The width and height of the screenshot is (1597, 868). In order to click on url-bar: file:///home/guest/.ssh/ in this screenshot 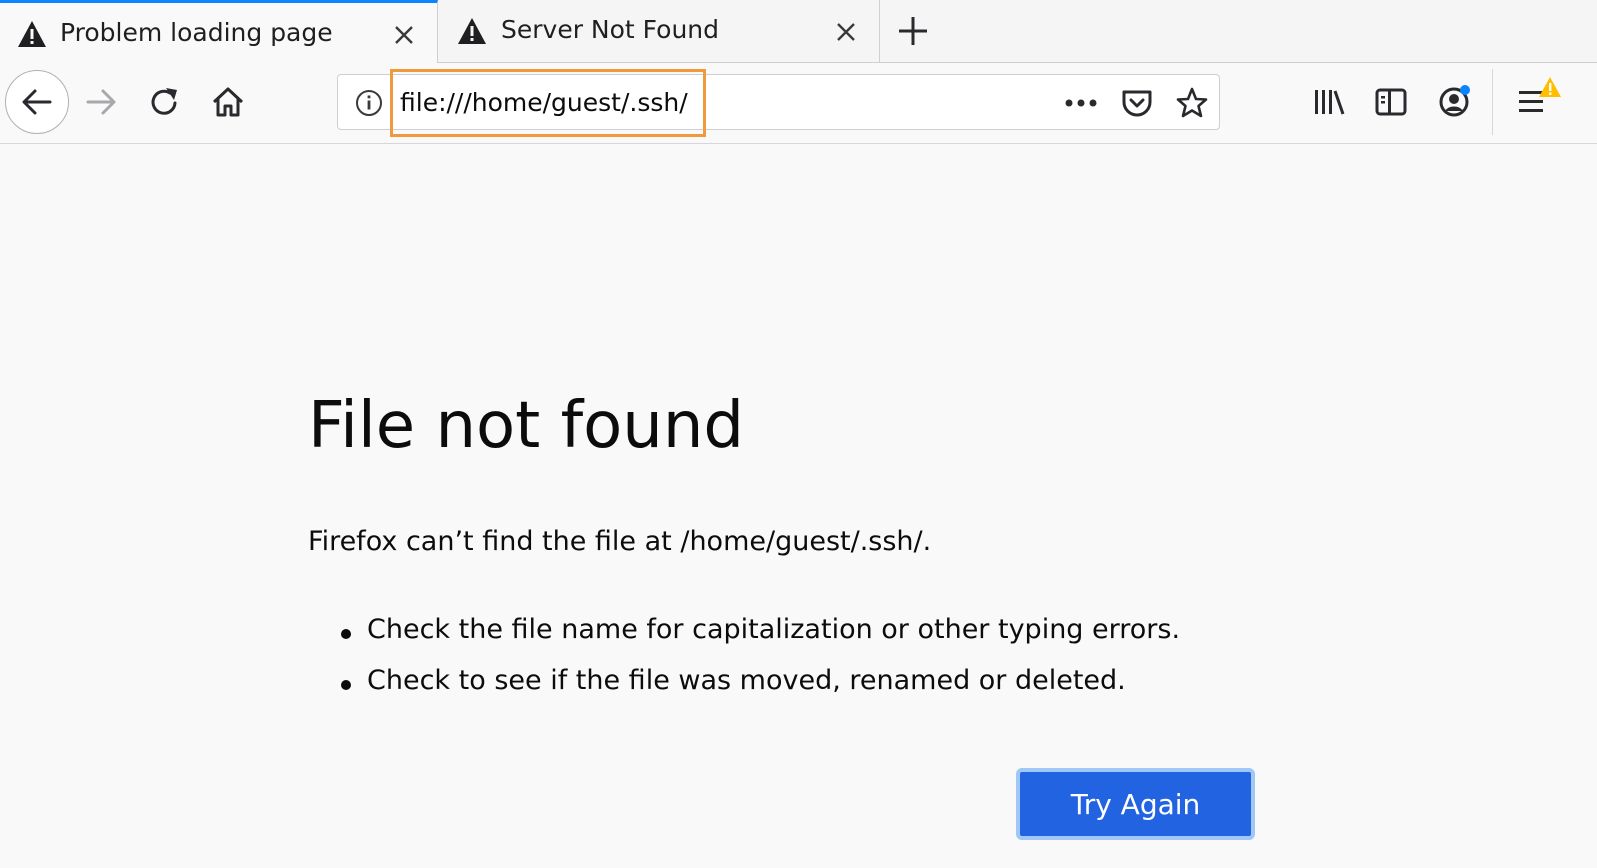, I will do `click(778, 103)`.